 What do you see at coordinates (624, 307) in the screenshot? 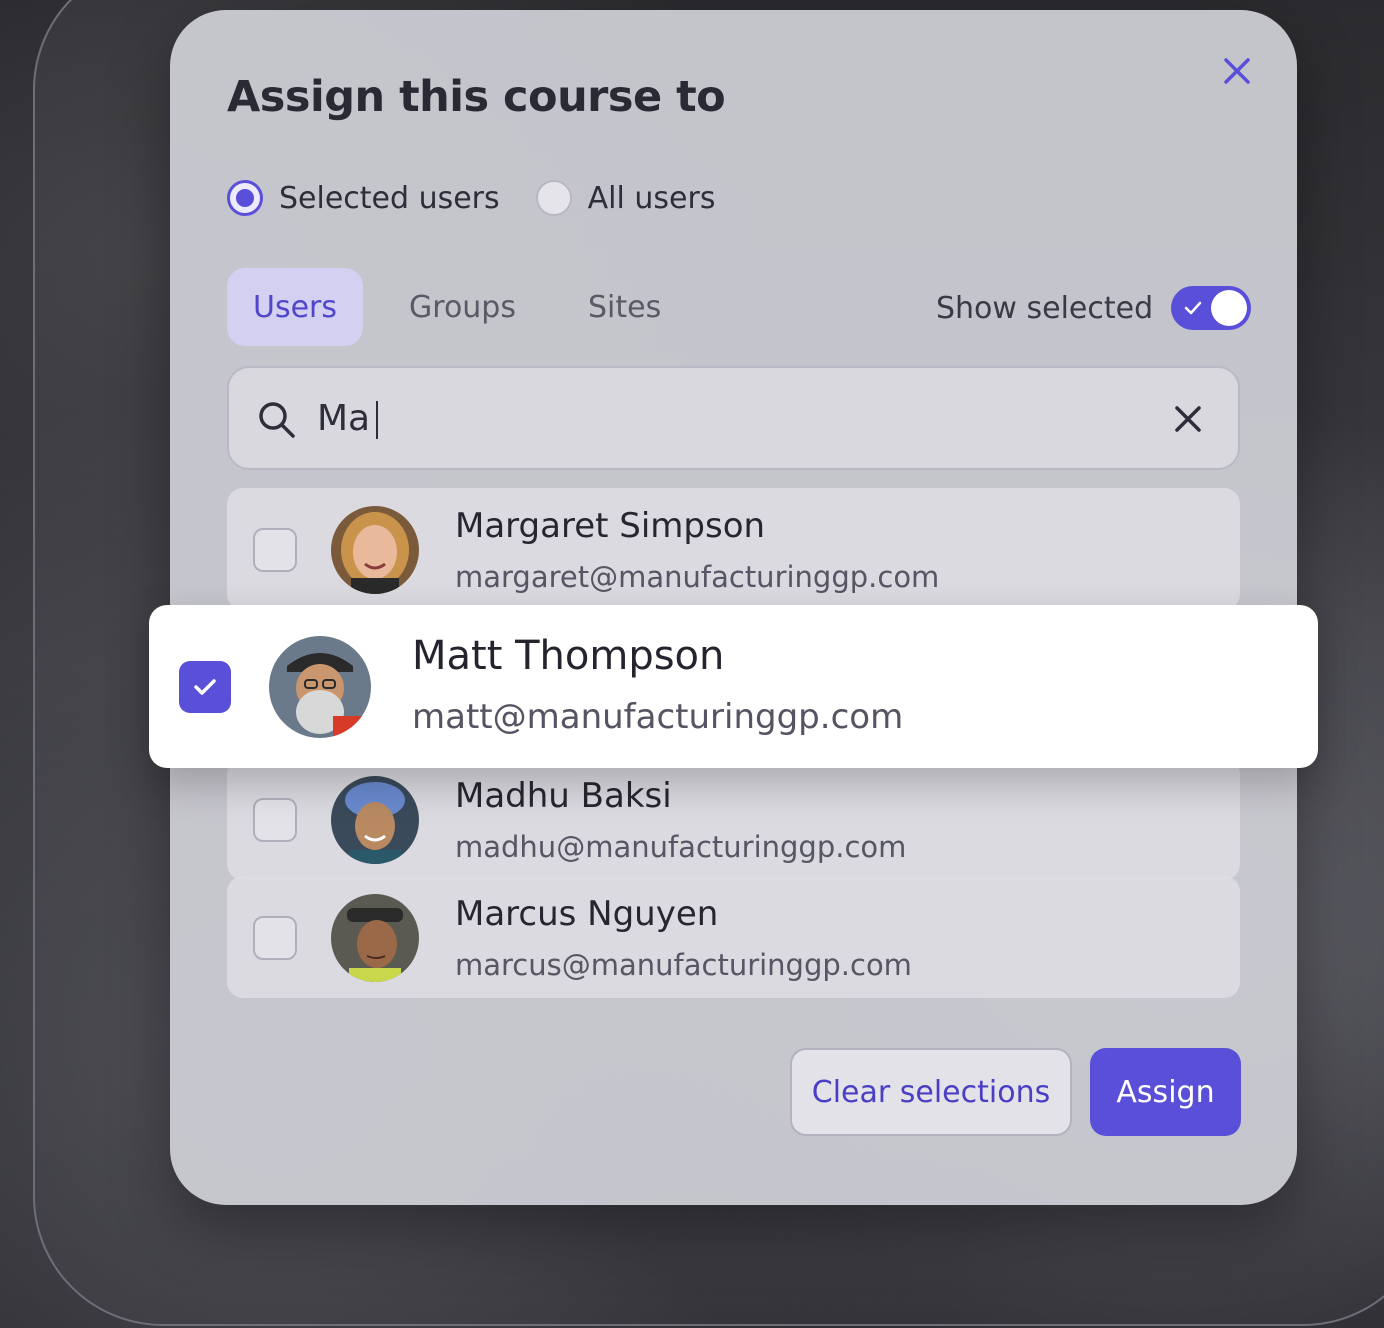
I see `tab-sites: Sites` at bounding box center [624, 307].